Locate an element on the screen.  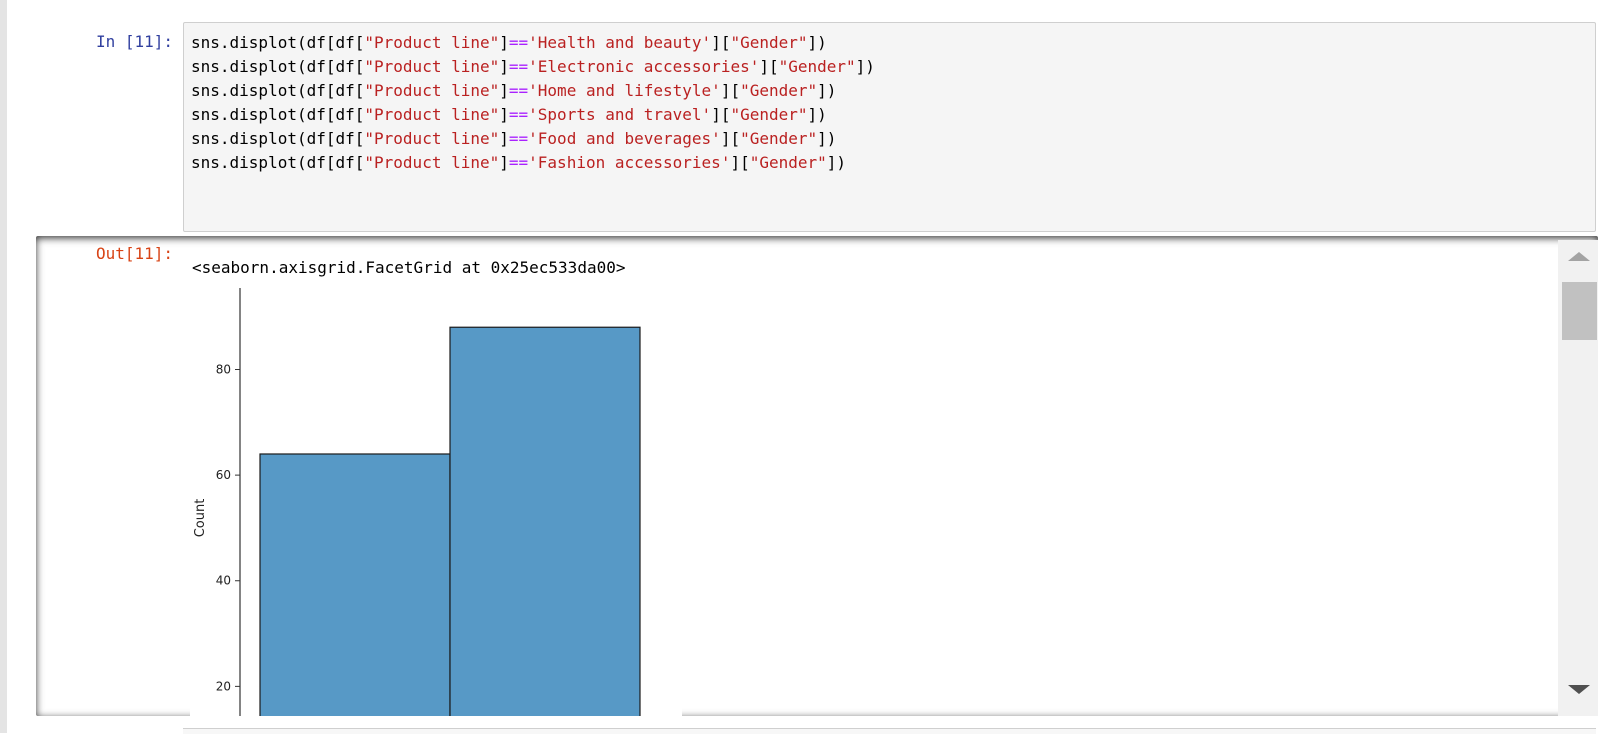
y-tick-label: 80 is located at coordinates (223, 369).